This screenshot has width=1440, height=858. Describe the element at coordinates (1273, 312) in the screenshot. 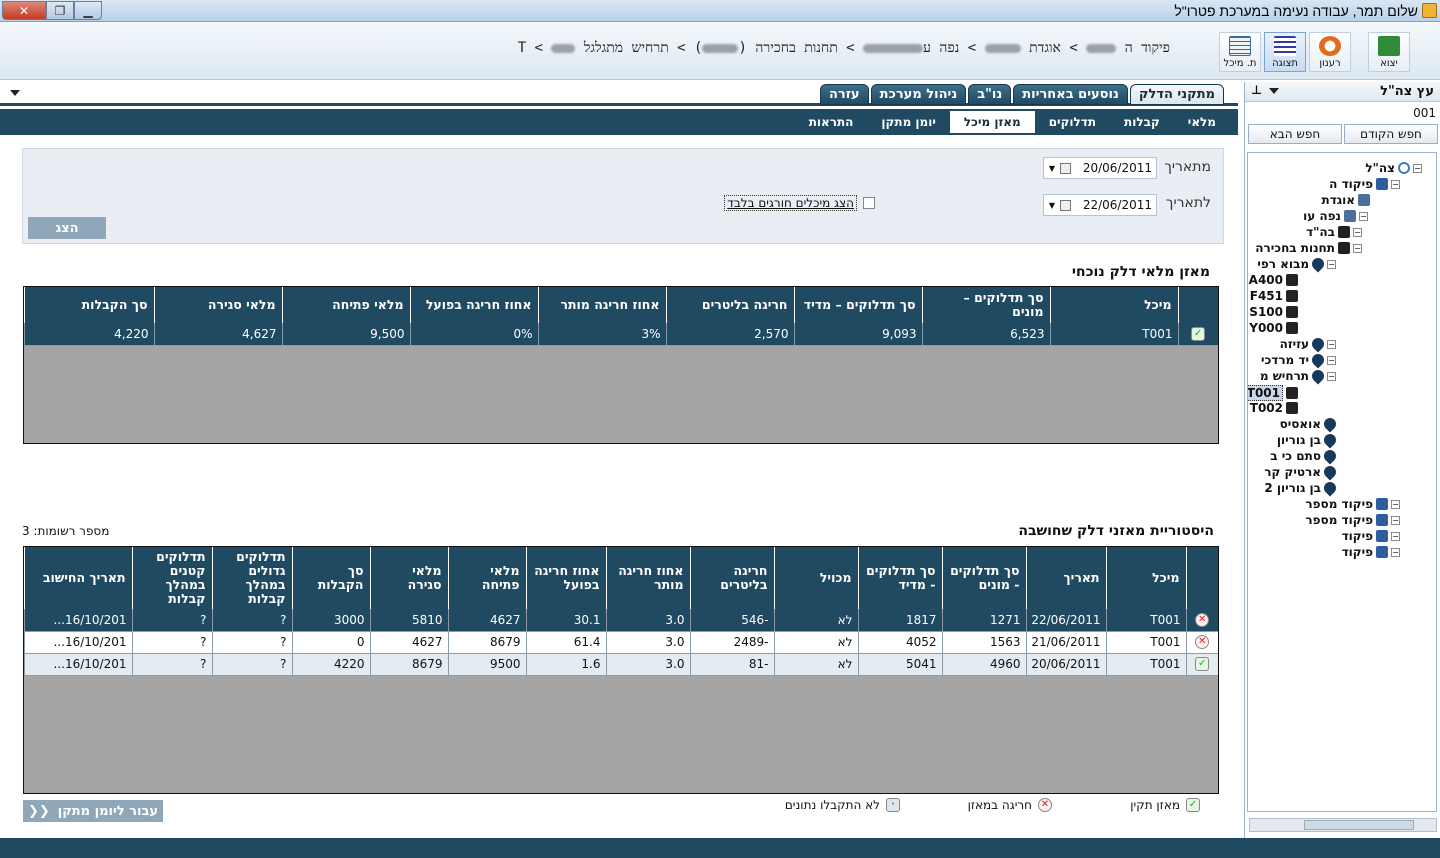

I see `tree-node: S100` at that location.